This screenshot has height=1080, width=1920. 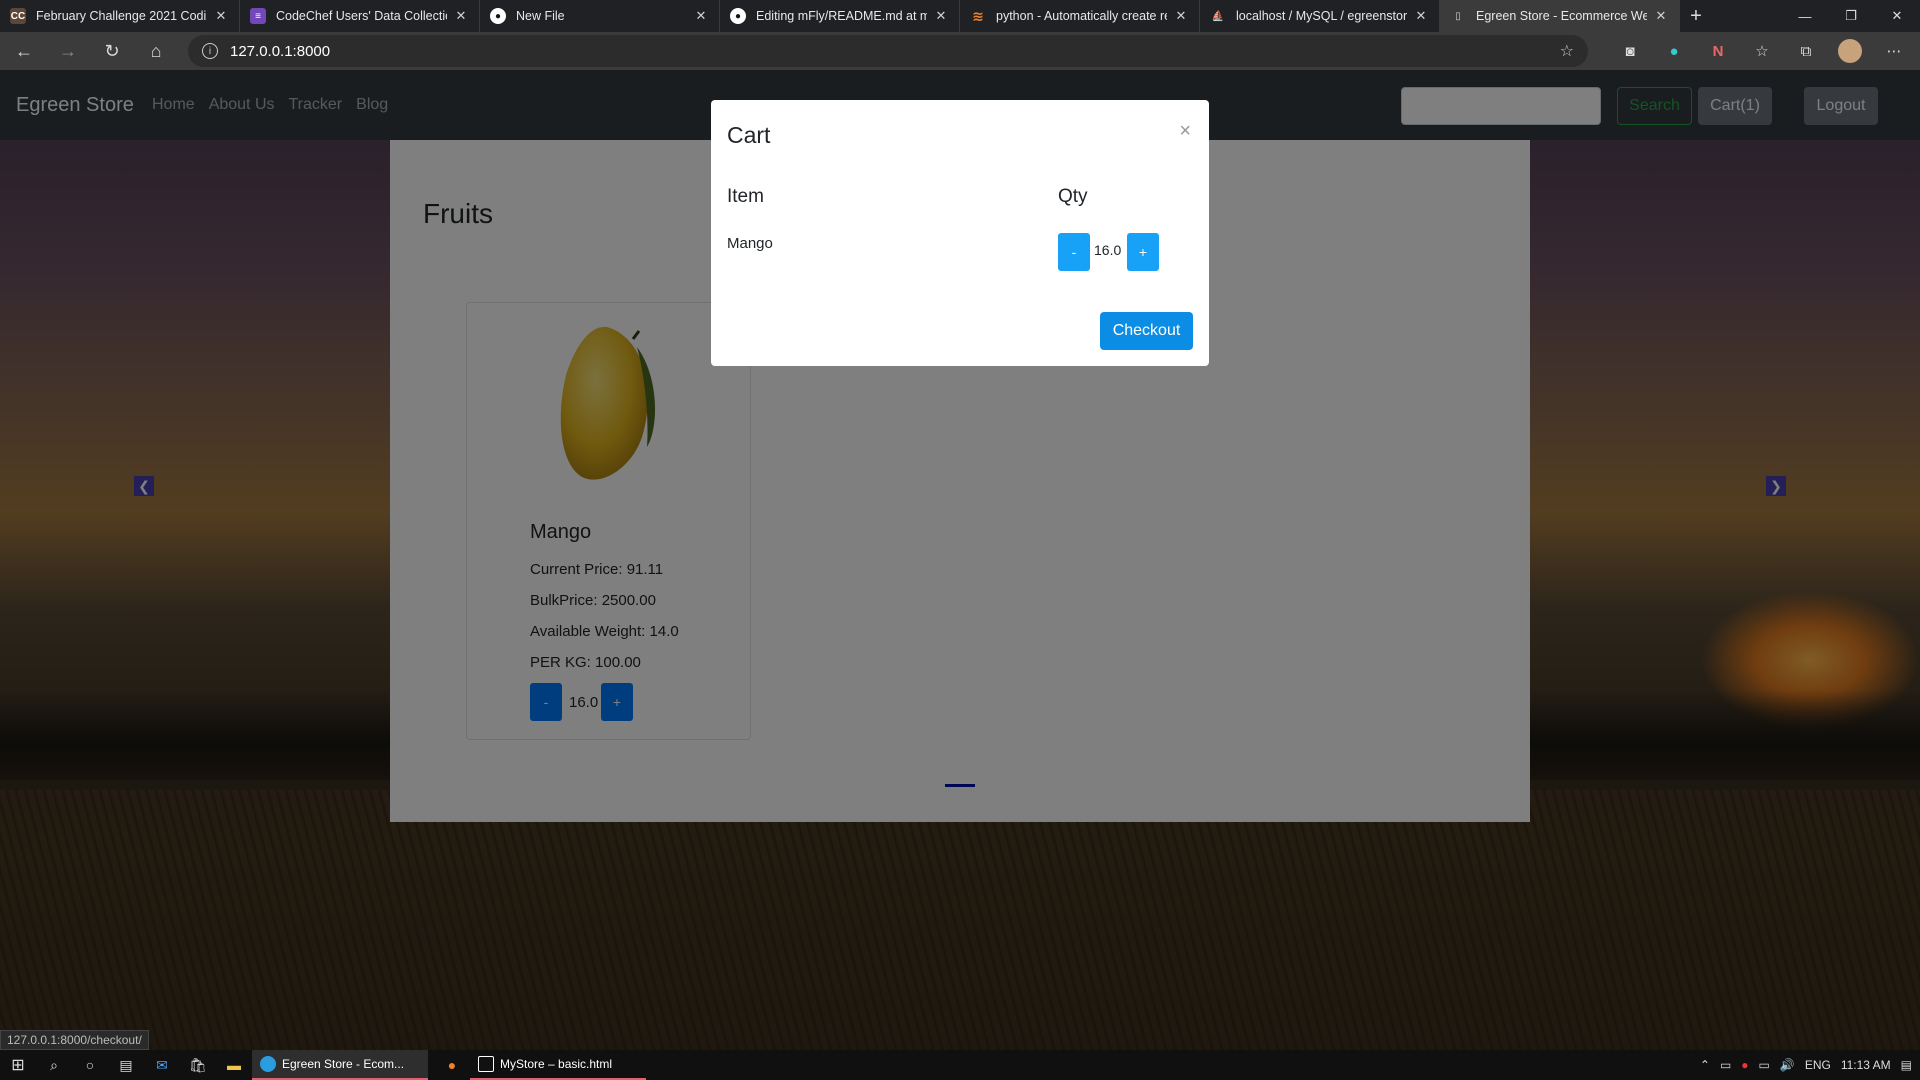 I want to click on browser-tab: CC February Challenge 2021 Coding ✕, so click(x=120, y=16).